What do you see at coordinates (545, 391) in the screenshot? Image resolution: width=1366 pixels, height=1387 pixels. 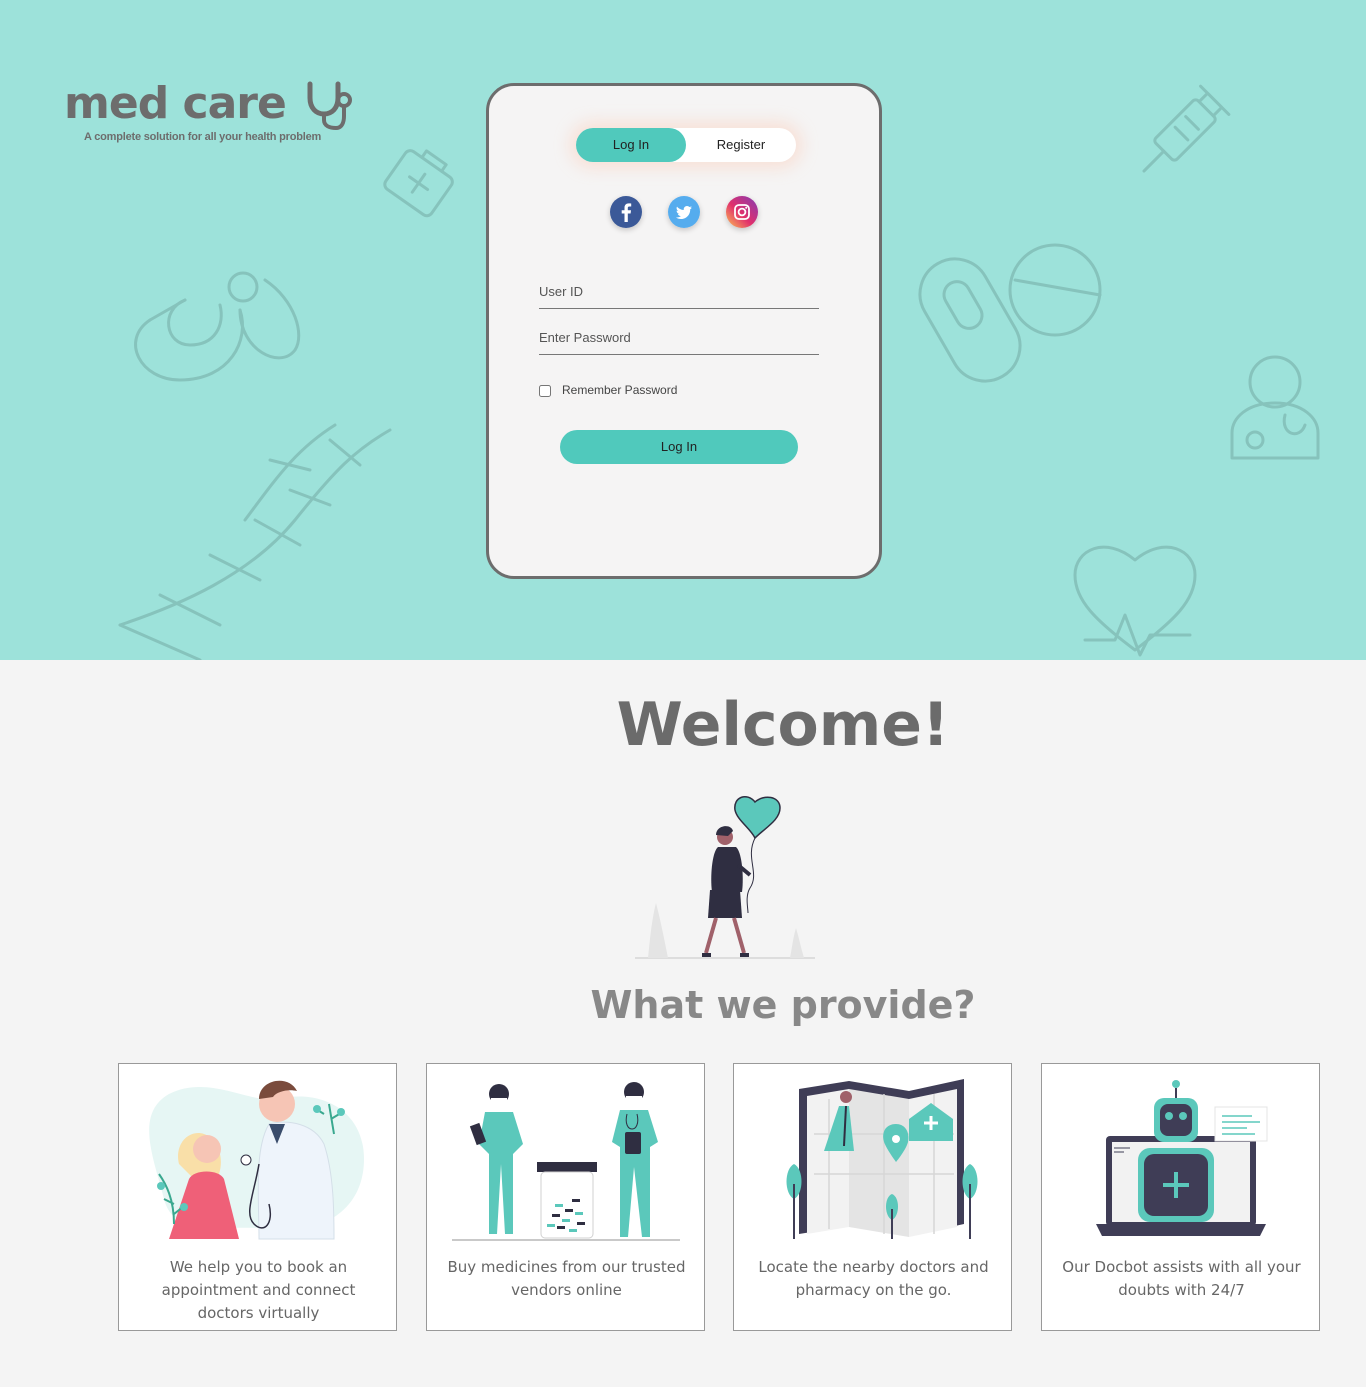 I see `remember-password-checkbox` at bounding box center [545, 391].